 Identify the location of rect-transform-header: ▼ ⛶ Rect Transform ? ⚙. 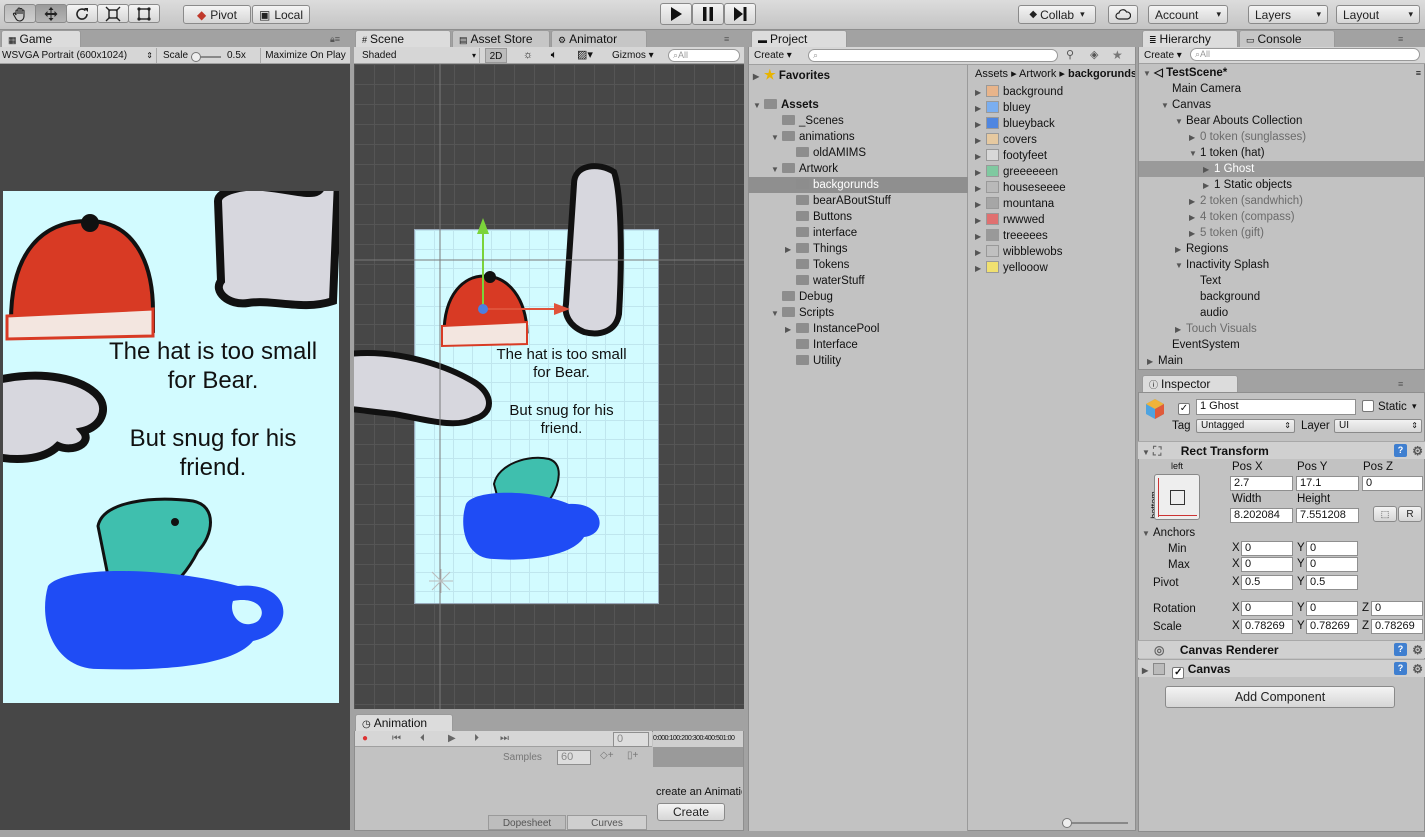
(1281, 450).